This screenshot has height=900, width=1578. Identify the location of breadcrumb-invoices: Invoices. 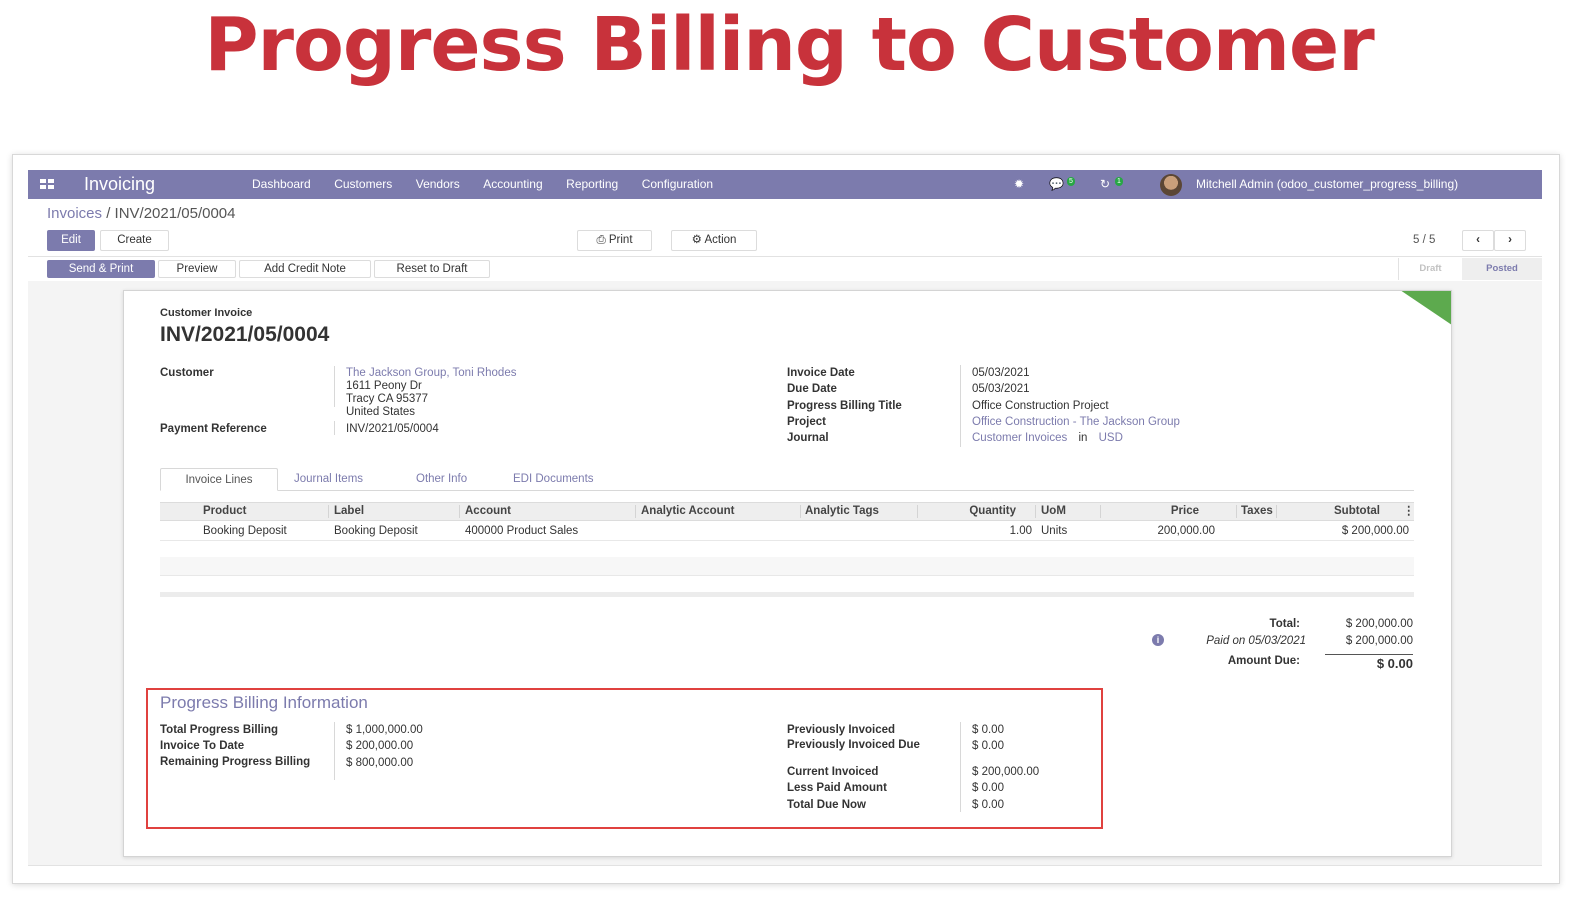
(74, 213).